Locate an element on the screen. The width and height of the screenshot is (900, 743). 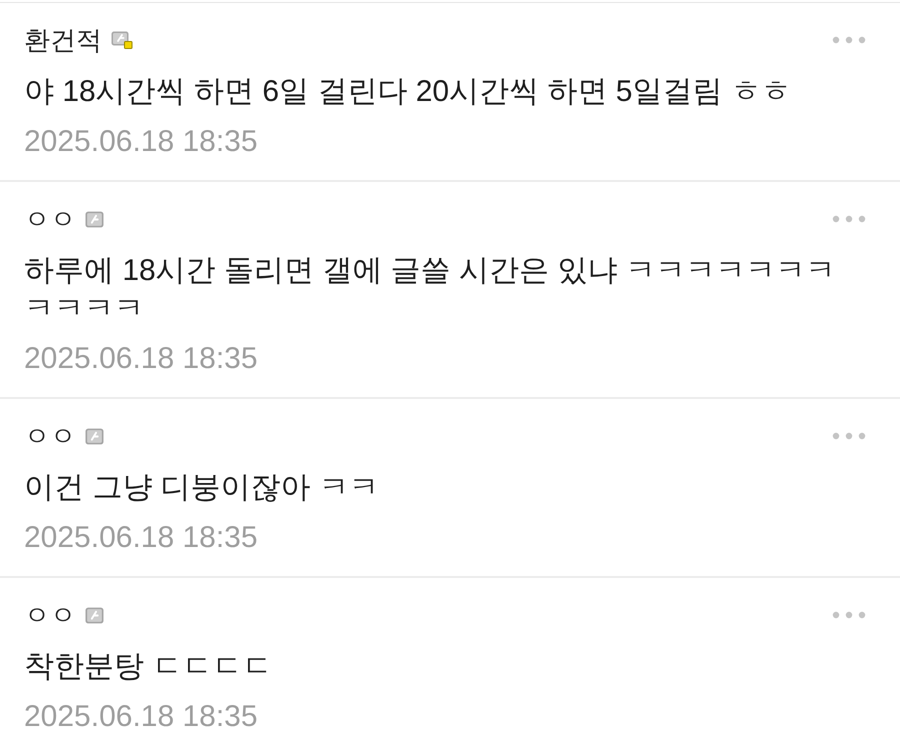
comment-text: 야 18시간씩 하면 6일 걸린다 20시간씩 하면 5일걸림 ㅎㅎ is located at coordinates (408, 92).